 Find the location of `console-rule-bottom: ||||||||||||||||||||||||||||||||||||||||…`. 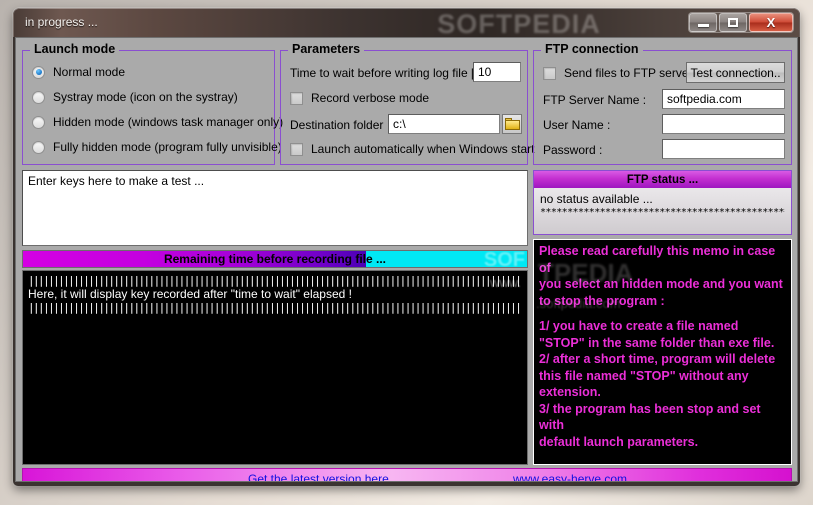

console-rule-bottom: ||||||||||||||||||||||||||||||||||||||||… is located at coordinates (275, 307).